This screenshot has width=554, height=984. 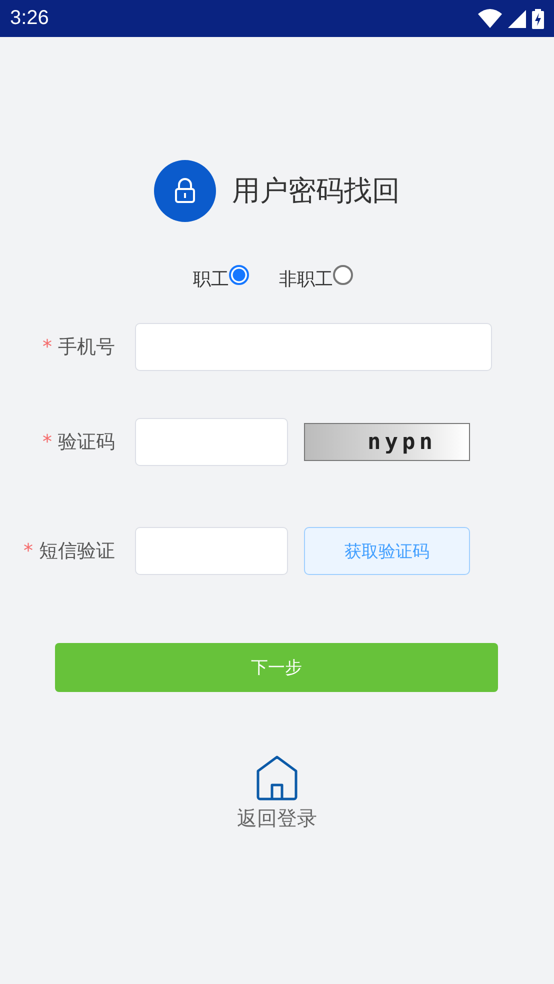 What do you see at coordinates (517, 19) in the screenshot?
I see `signal-icon` at bounding box center [517, 19].